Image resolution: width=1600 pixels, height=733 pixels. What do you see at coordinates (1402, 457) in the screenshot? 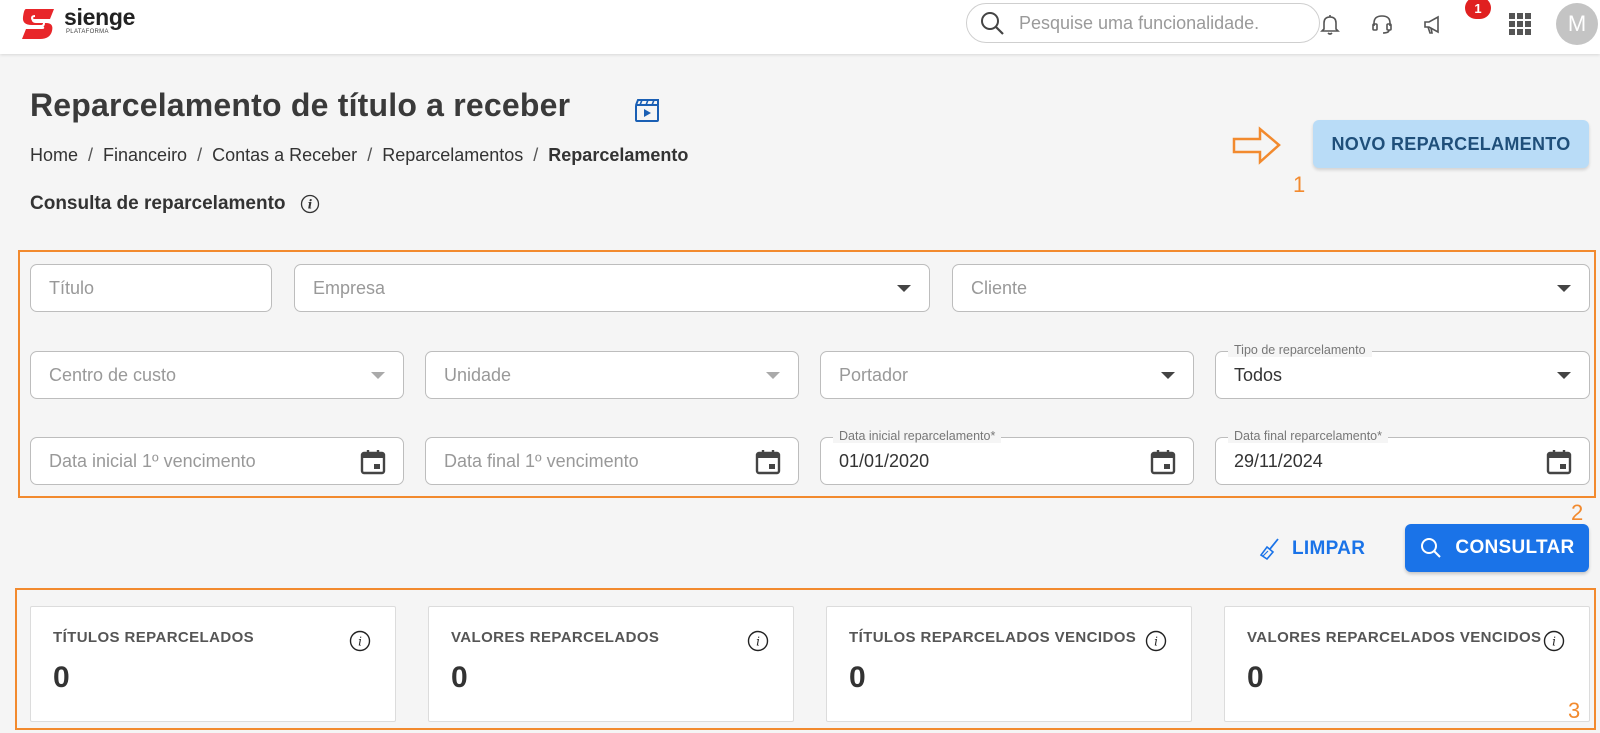
I see `data-final-reparcelamento-field: Data final reparcelamento* 29/11/2024` at bounding box center [1402, 457].